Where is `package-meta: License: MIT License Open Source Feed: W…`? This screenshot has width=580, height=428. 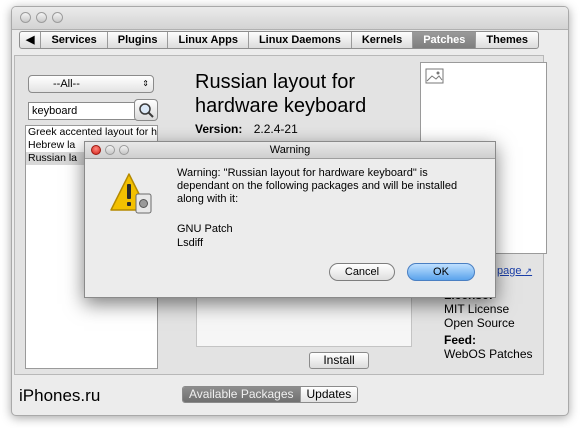 package-meta: License: MIT License Open Source Feed: W… is located at coordinates (488, 324).